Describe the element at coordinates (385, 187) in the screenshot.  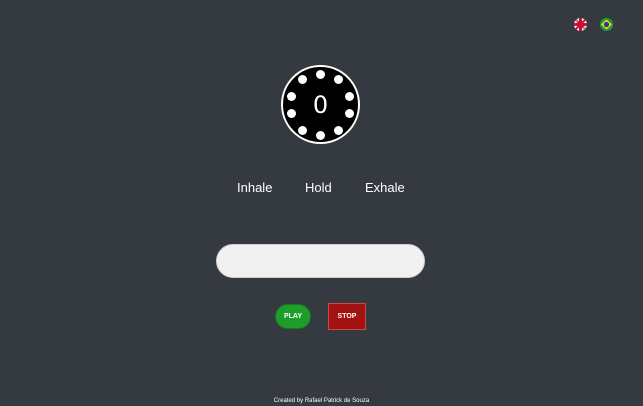
I see `phase-exhale-label: Exhale` at that location.